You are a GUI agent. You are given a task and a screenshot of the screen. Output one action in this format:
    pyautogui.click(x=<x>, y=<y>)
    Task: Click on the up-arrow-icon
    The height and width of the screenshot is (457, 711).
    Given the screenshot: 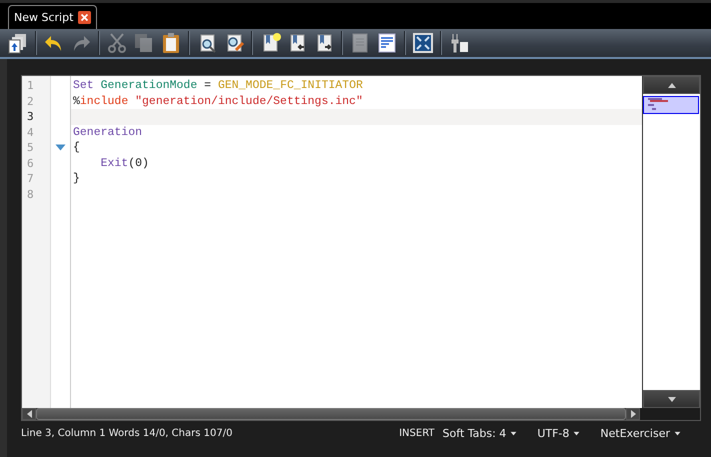 What is the action you would take?
    pyautogui.click(x=672, y=85)
    